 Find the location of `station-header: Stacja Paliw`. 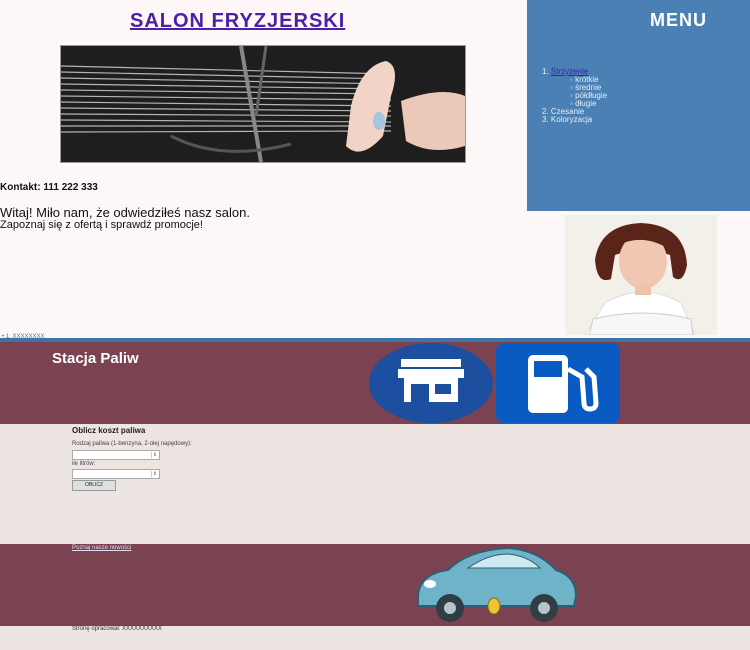

station-header: Stacja Paliw is located at coordinates (375, 383).